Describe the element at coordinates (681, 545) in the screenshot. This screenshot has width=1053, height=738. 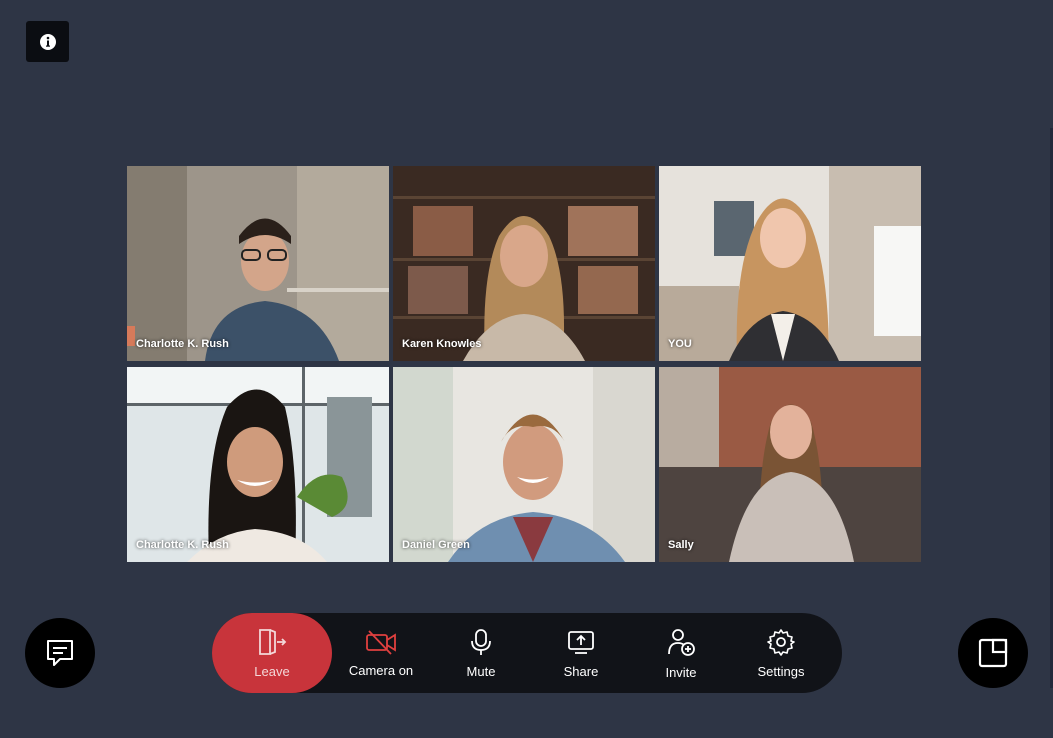
I see `participant-name: Sally` at that location.